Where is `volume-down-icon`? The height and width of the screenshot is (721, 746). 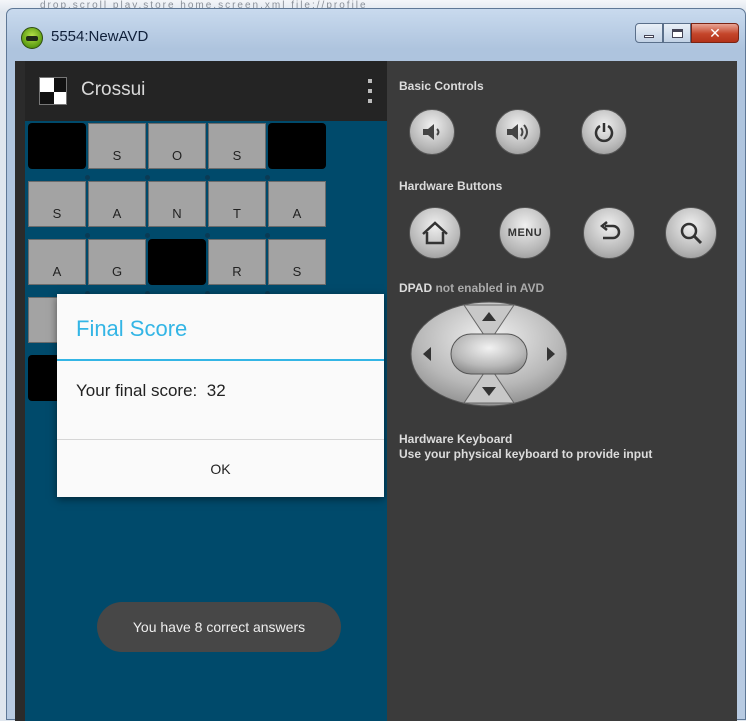
volume-down-icon is located at coordinates (431, 132).